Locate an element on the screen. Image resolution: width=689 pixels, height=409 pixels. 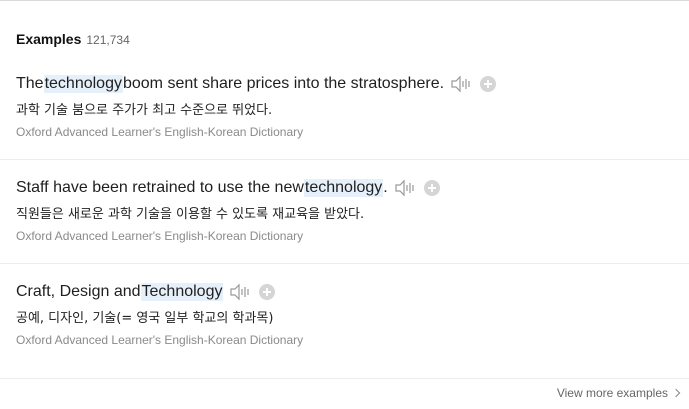
example-translation: 공예, 디자인, 기술(= 영국 일부 학교의 학과목) is located at coordinates (145, 318).